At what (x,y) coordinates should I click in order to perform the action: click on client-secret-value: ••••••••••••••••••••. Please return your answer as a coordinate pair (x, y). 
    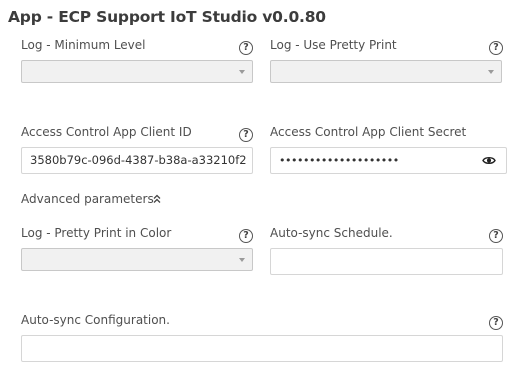
    Looking at the image, I should click on (339, 160).